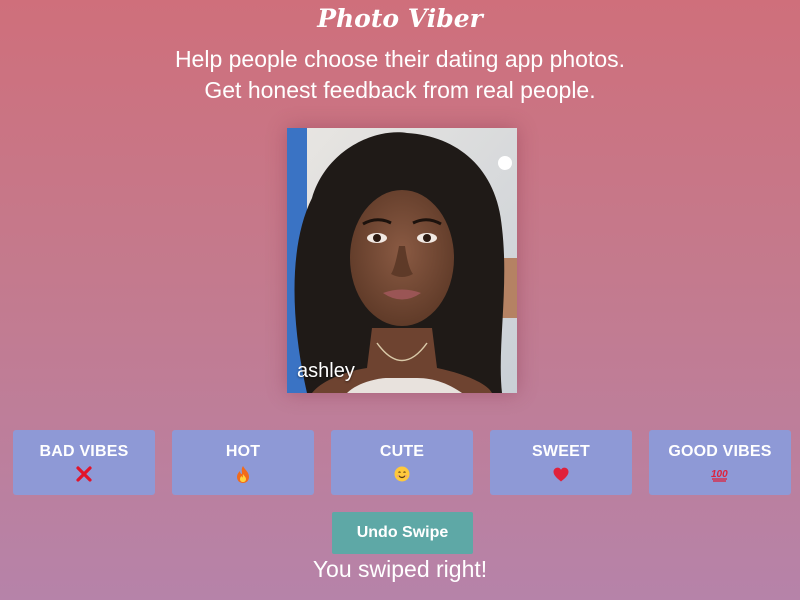 The width and height of the screenshot is (800, 600). What do you see at coordinates (720, 462) in the screenshot?
I see `good-vibes-button: GOOD VIBES 100` at bounding box center [720, 462].